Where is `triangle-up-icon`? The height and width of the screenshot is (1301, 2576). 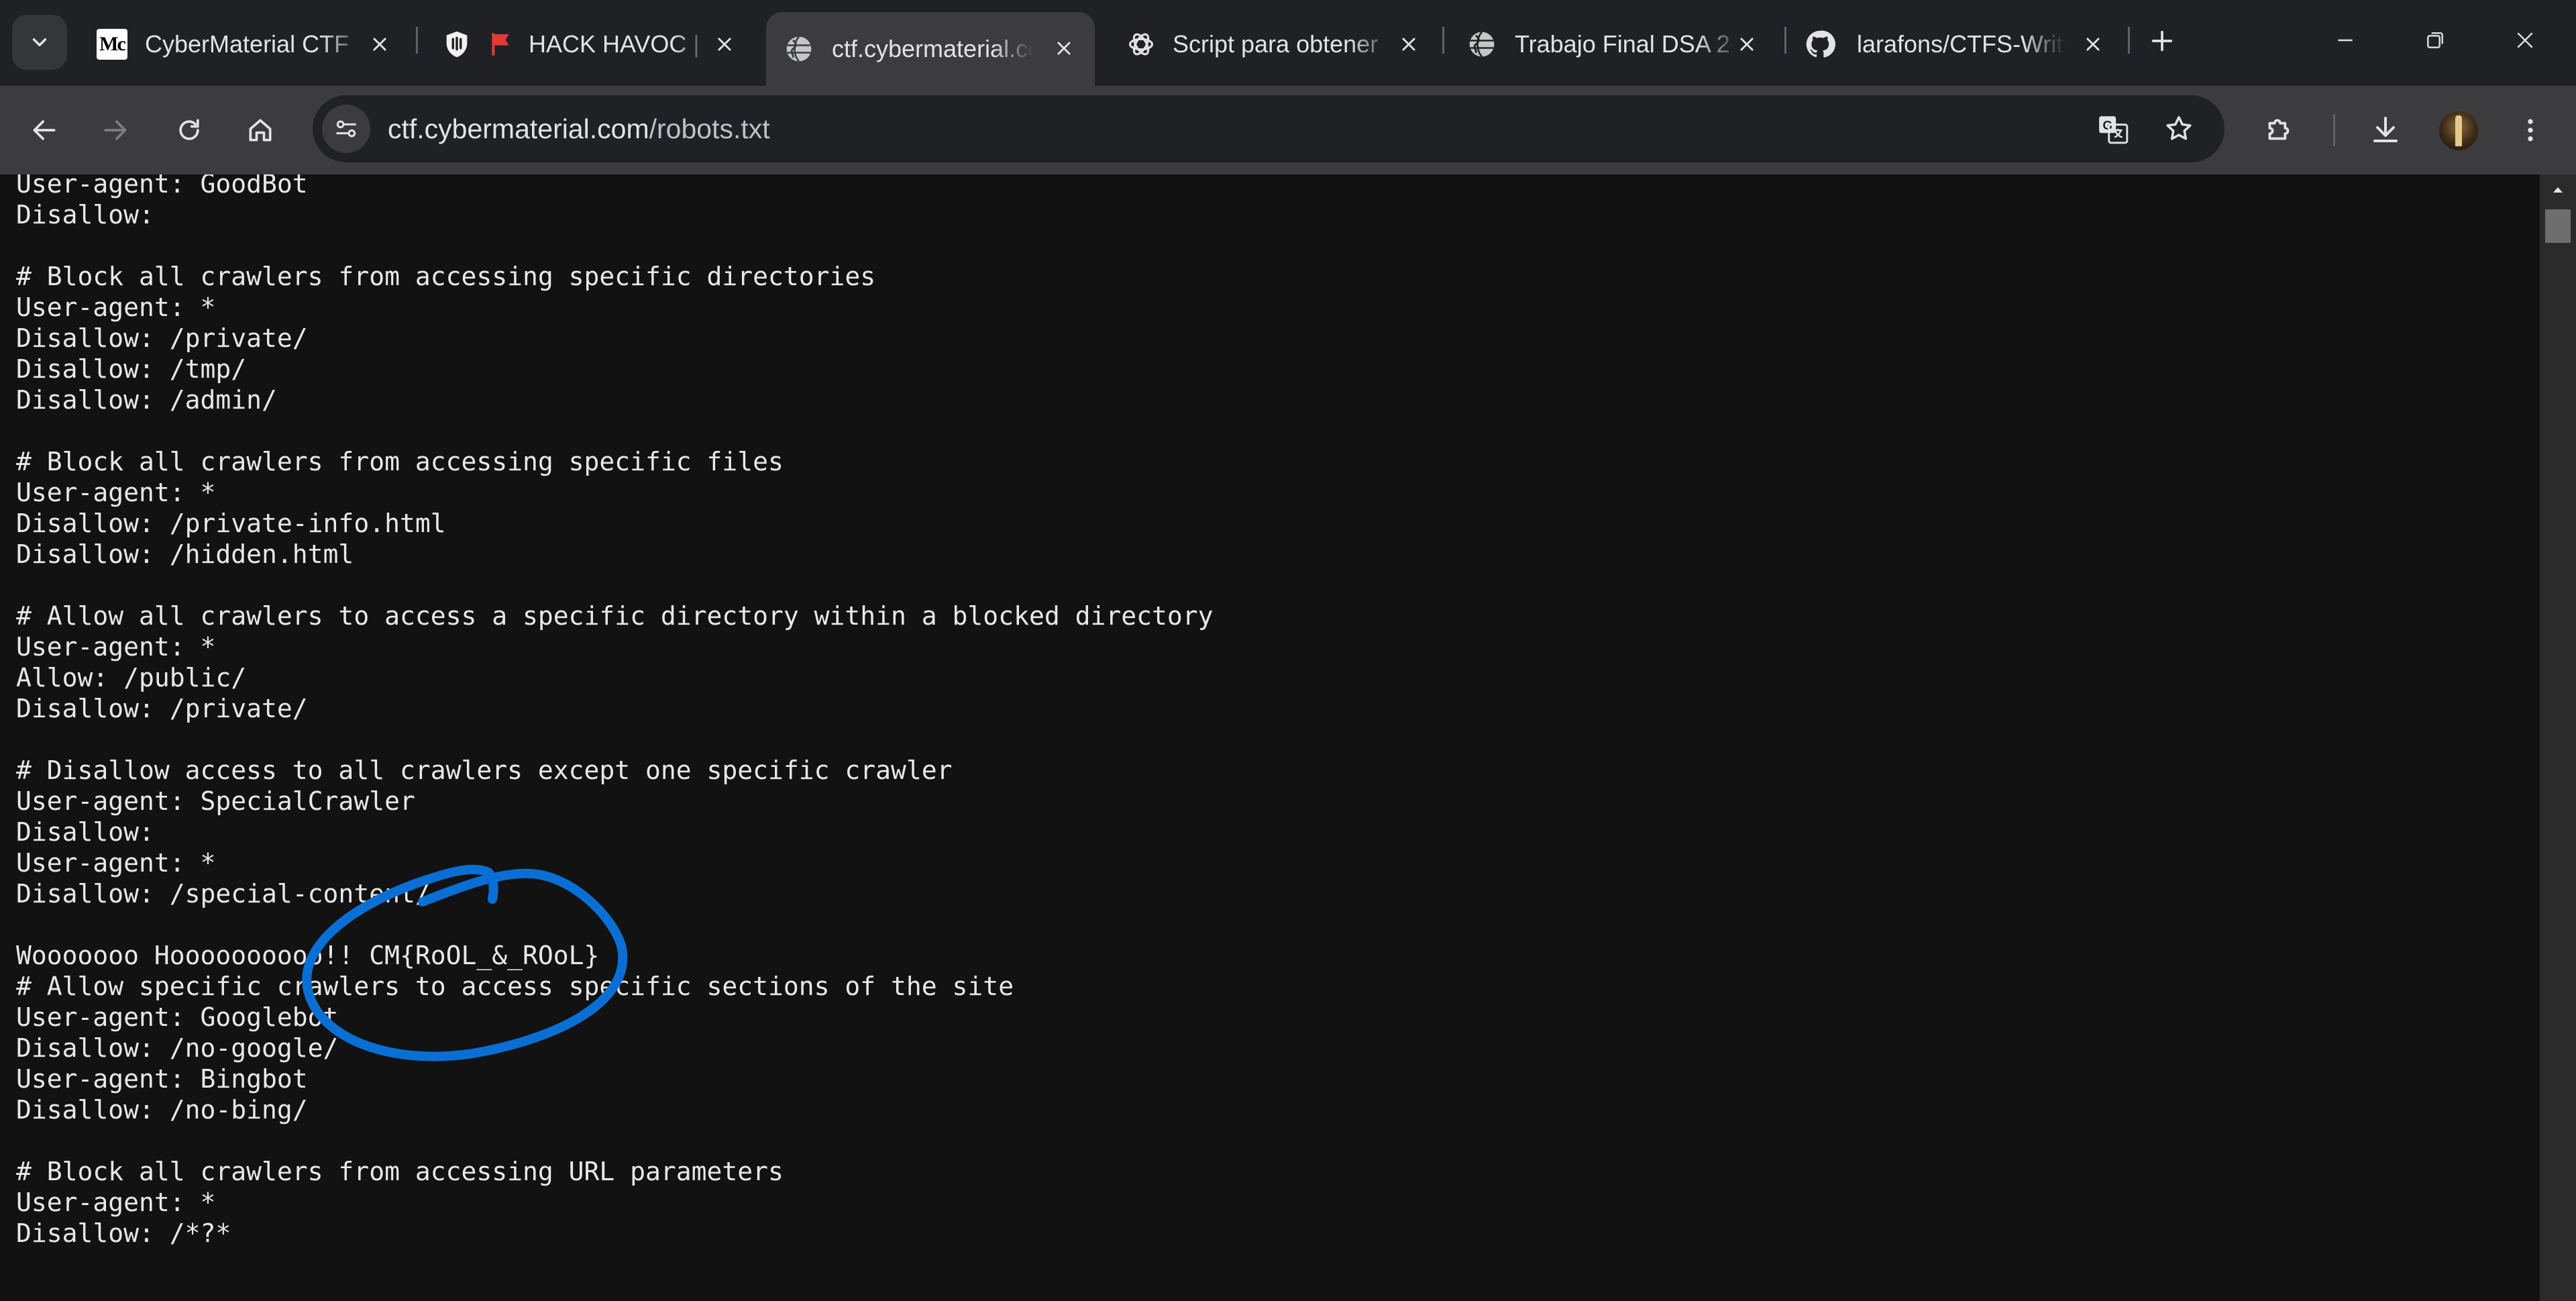
triangle-up-icon is located at coordinates (2558, 190).